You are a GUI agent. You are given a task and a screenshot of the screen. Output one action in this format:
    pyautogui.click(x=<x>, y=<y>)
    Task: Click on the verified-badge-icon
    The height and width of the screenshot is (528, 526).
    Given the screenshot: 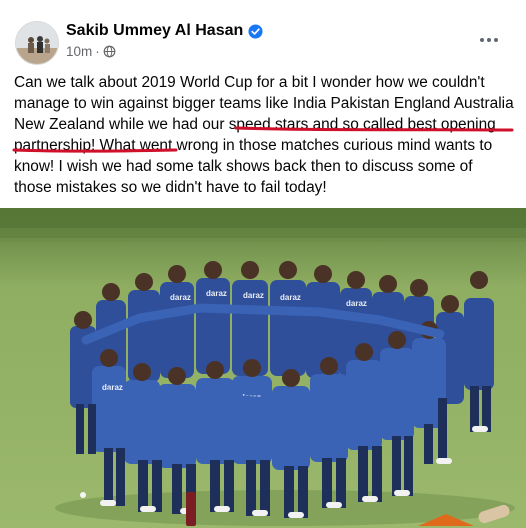 What is the action you would take?
    pyautogui.click(x=255, y=31)
    